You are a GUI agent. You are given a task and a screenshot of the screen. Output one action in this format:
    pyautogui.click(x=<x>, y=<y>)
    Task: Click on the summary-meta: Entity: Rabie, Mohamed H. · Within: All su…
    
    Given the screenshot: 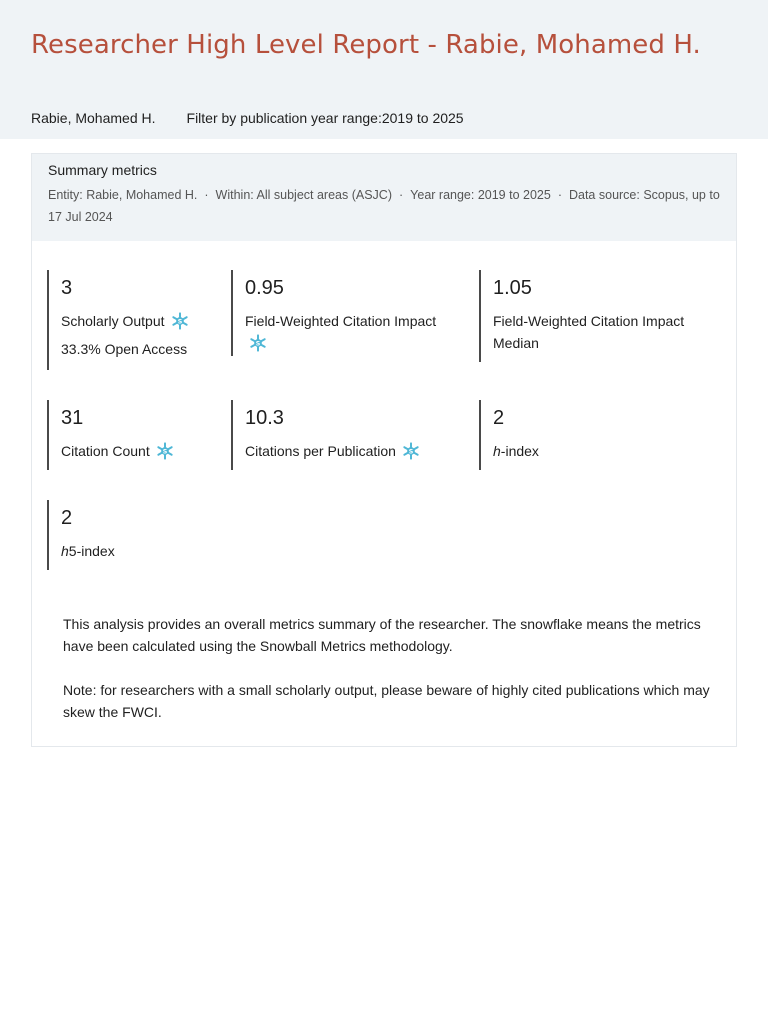 What is the action you would take?
    pyautogui.click(x=388, y=206)
    